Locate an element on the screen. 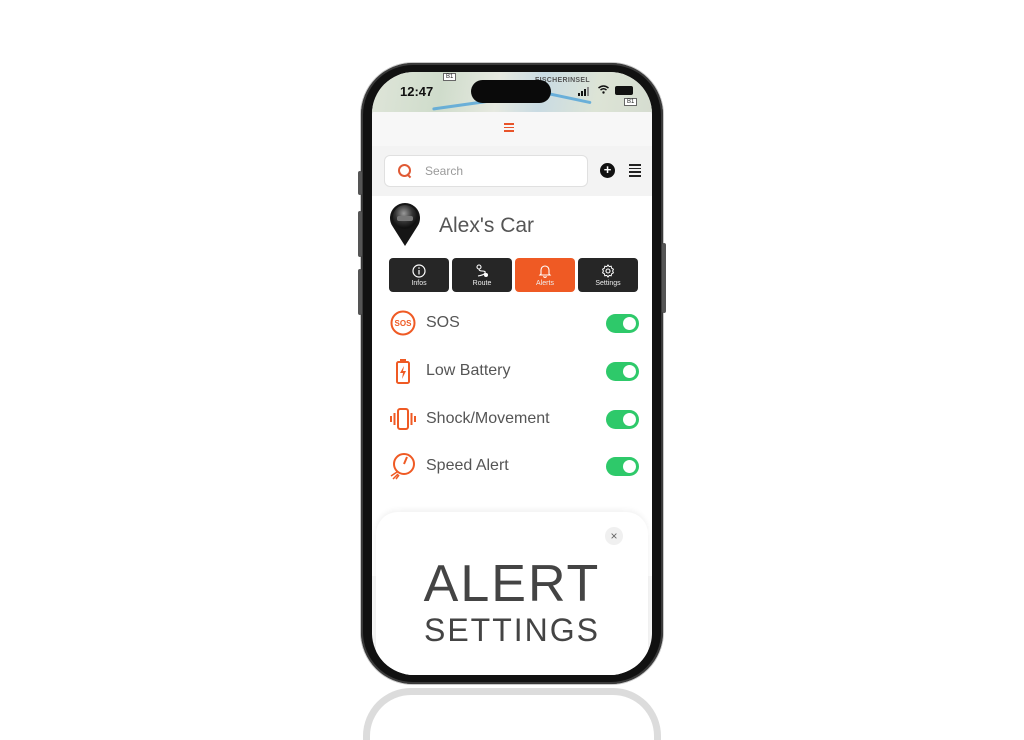  sos-icon: SOS is located at coordinates (403, 323).